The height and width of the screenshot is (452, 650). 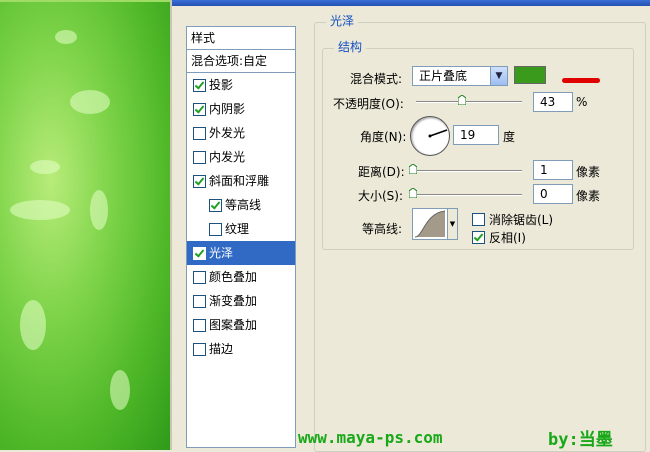 What do you see at coordinates (233, 277) in the screenshot?
I see `style-item-label: 颜色叠加` at bounding box center [233, 277].